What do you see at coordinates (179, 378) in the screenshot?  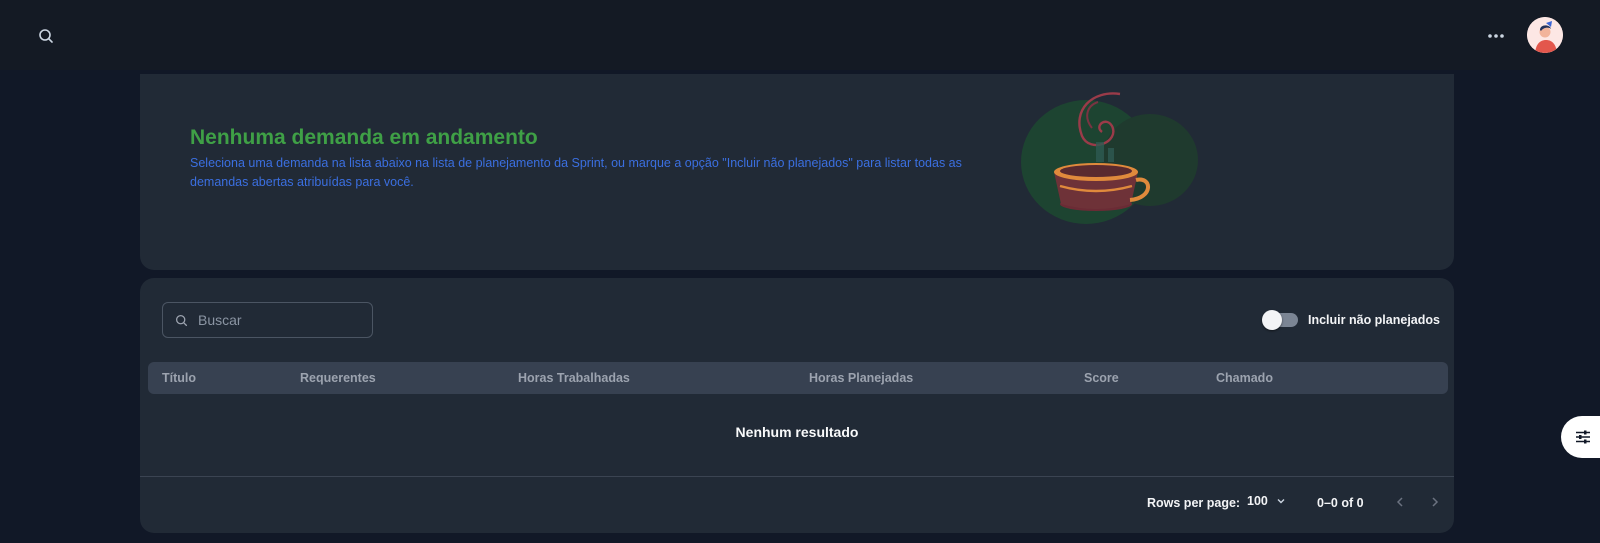 I see `column-header-title: Título` at bounding box center [179, 378].